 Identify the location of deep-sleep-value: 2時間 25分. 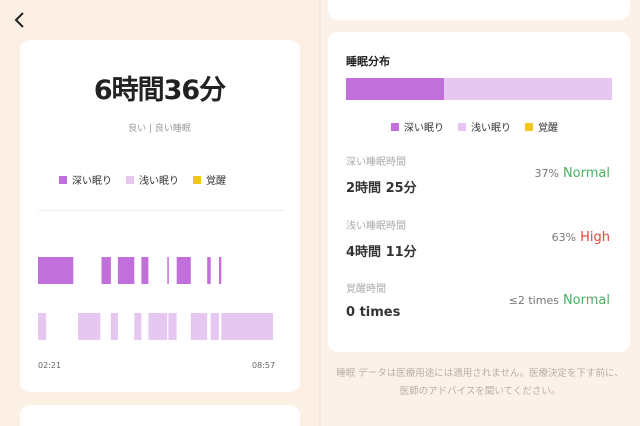
(381, 188).